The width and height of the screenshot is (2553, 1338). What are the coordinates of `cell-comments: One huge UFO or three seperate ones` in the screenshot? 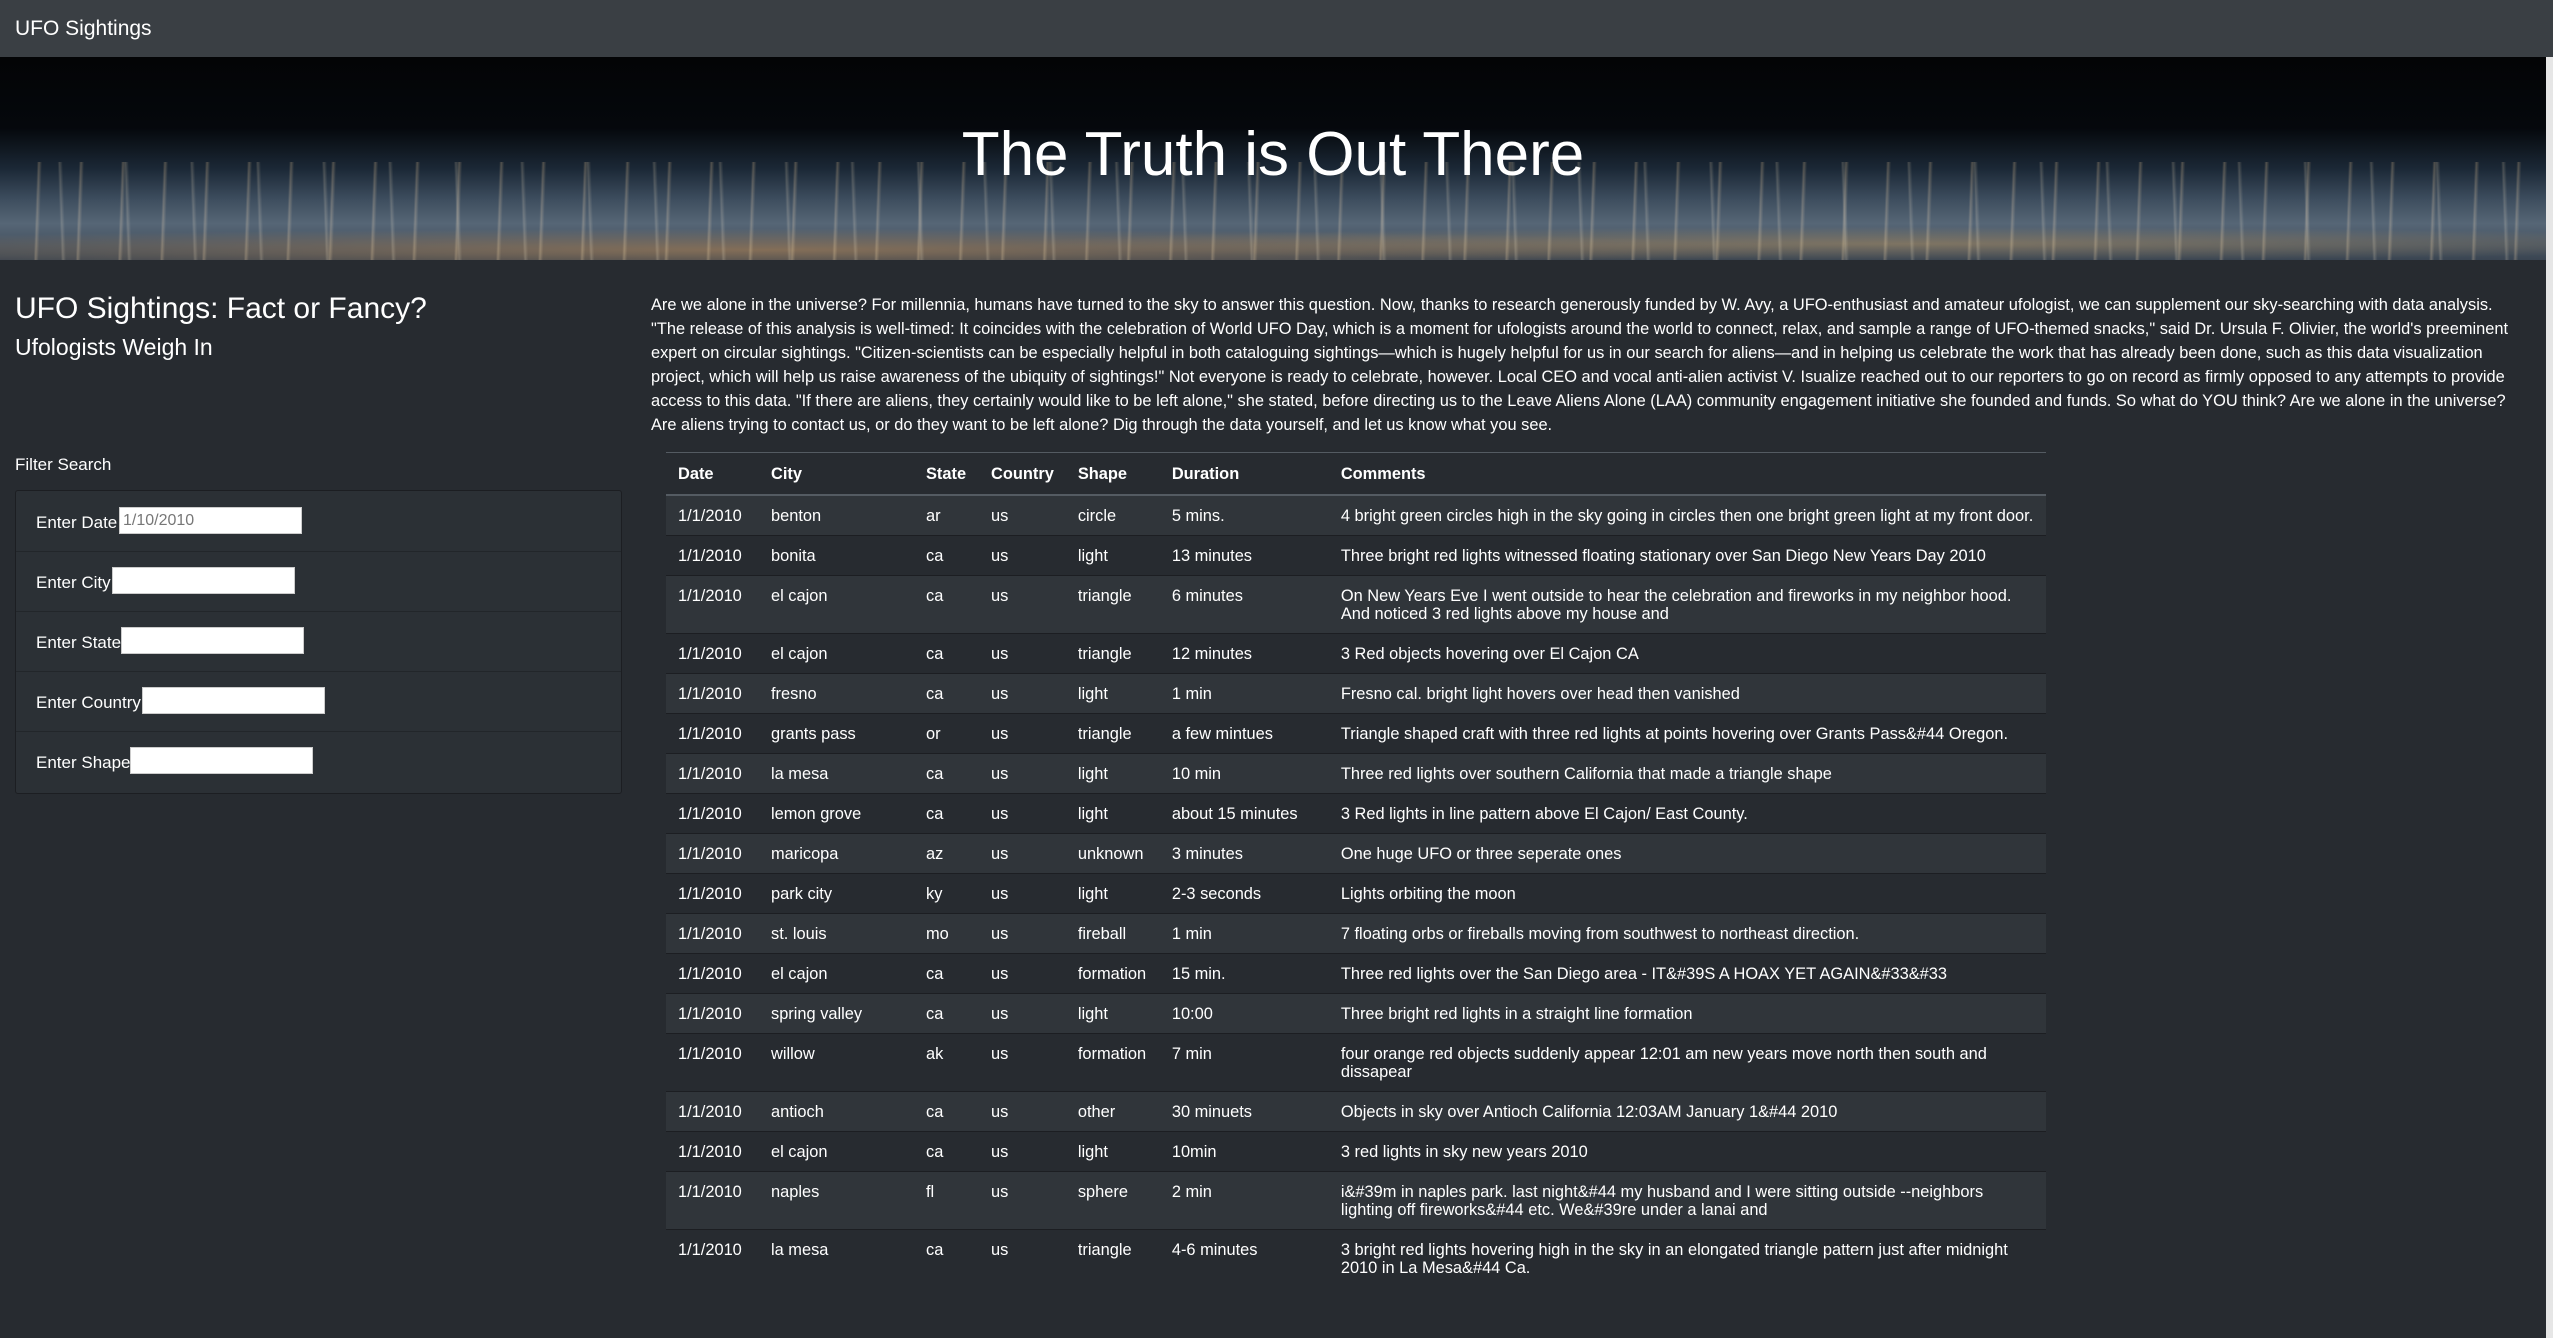 It's located at (1687, 853).